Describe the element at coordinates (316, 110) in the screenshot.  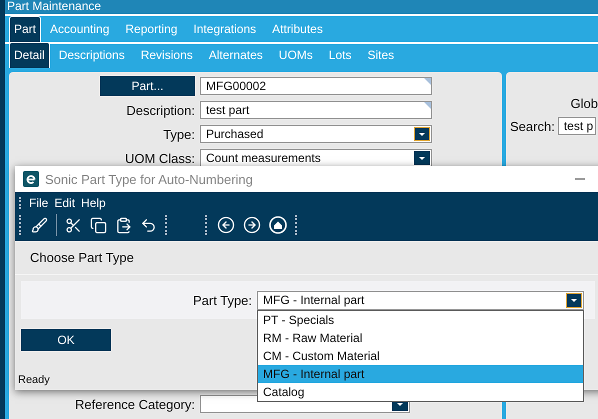
I see `text-field: test part` at that location.